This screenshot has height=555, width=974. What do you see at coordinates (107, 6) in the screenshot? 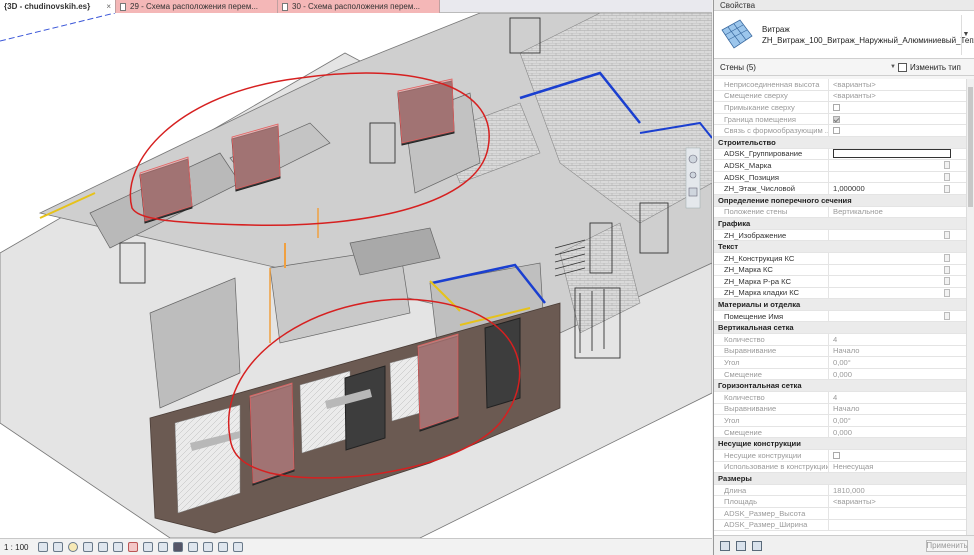
I see `close-icon: ×` at bounding box center [107, 6].